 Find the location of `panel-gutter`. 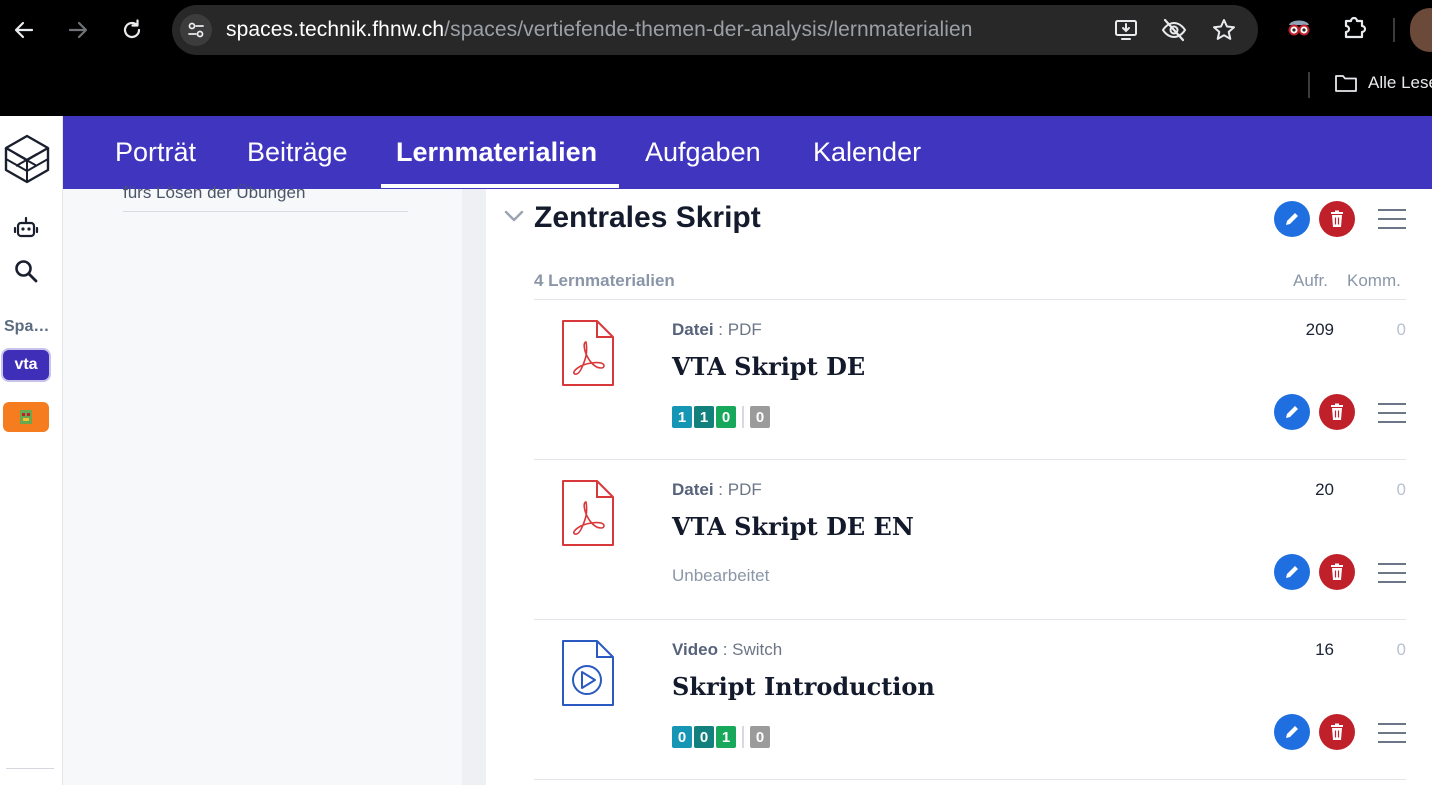

panel-gutter is located at coordinates (474, 487).